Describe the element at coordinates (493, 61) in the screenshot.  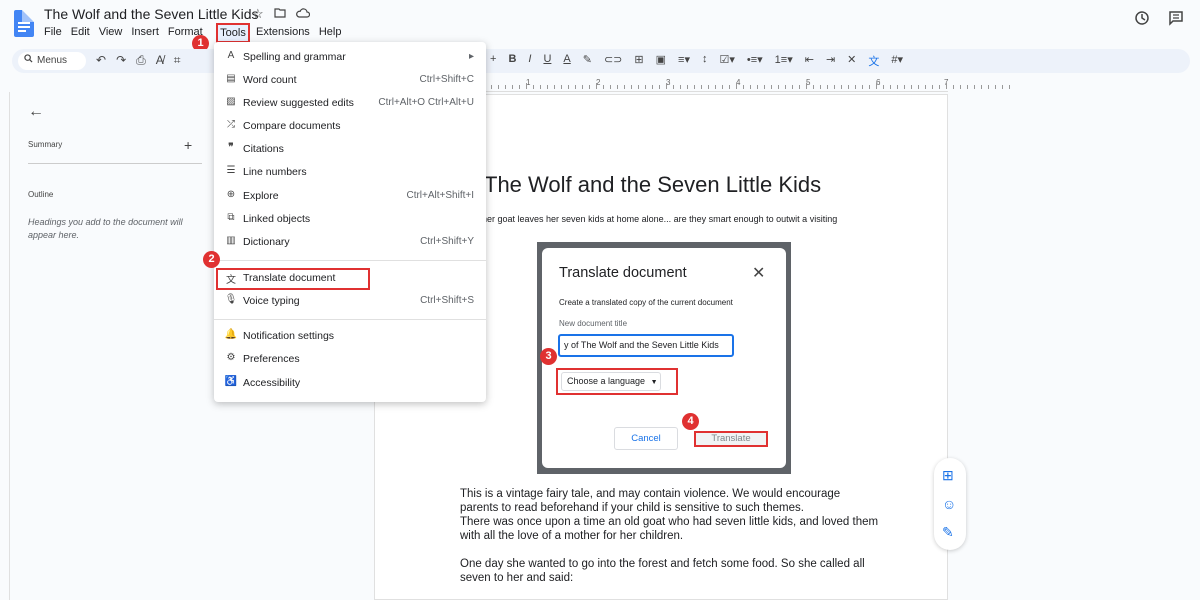
I see `font-size-increase-icon: +` at that location.